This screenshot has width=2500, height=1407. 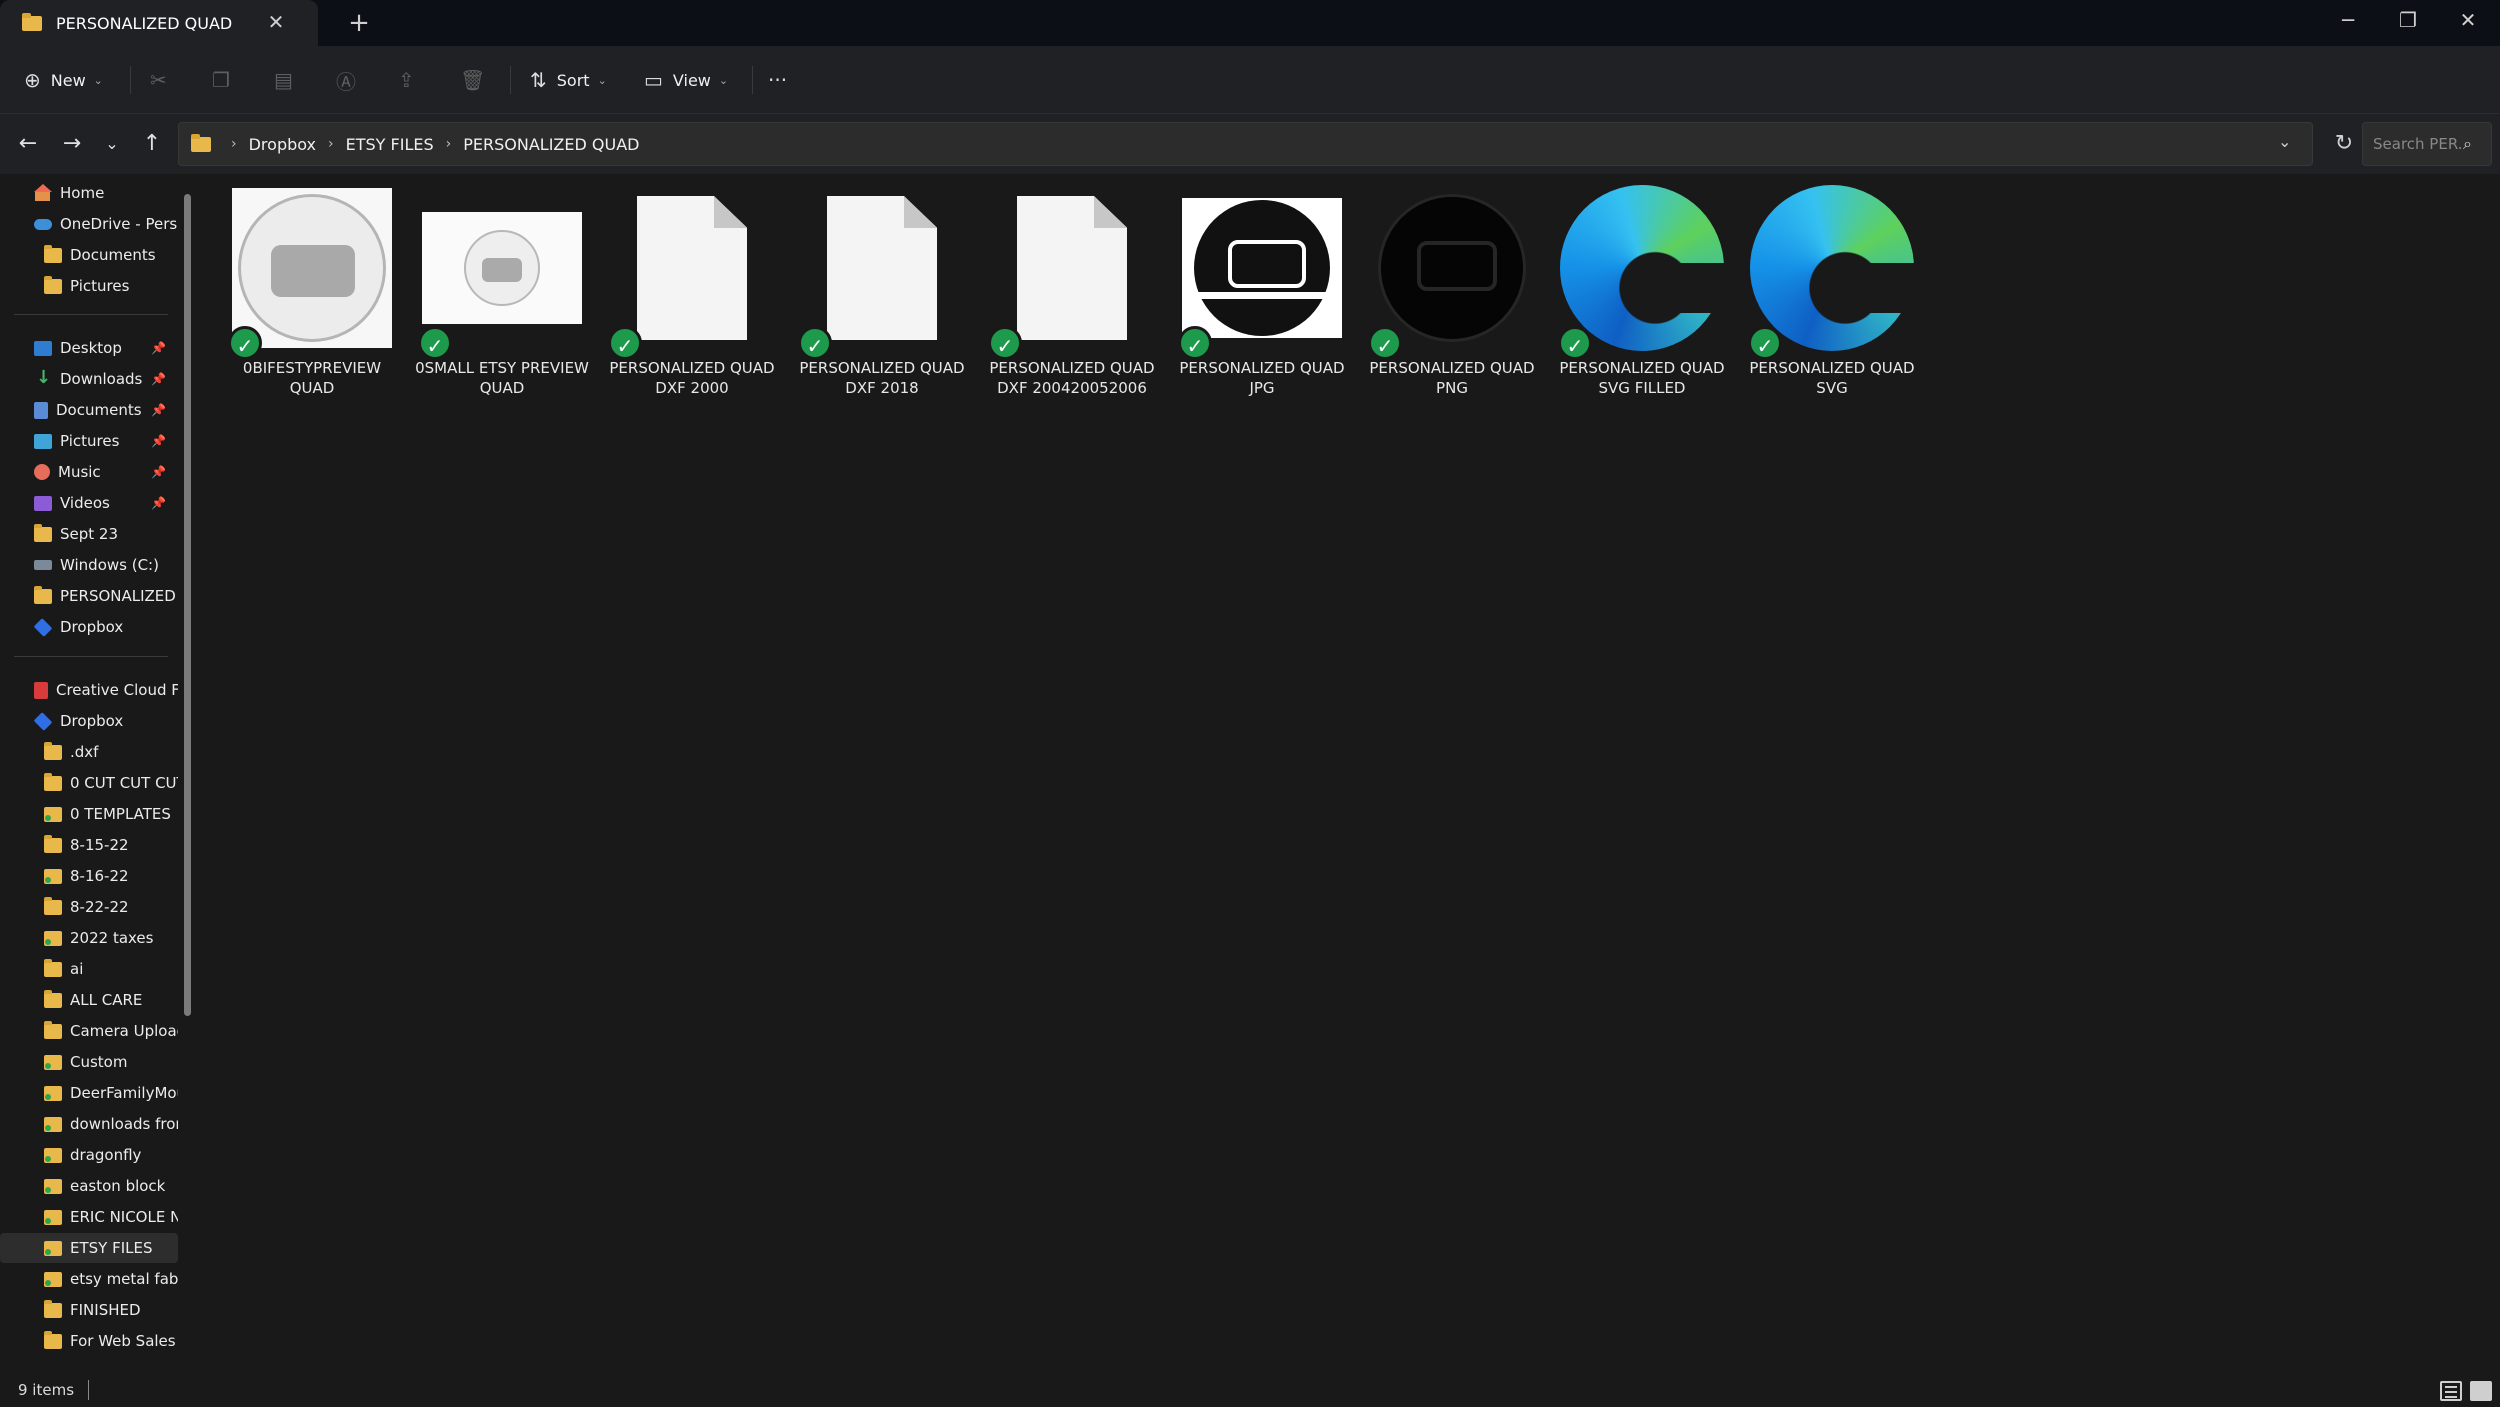 What do you see at coordinates (2451, 1391) in the screenshot?
I see `details-view-button` at bounding box center [2451, 1391].